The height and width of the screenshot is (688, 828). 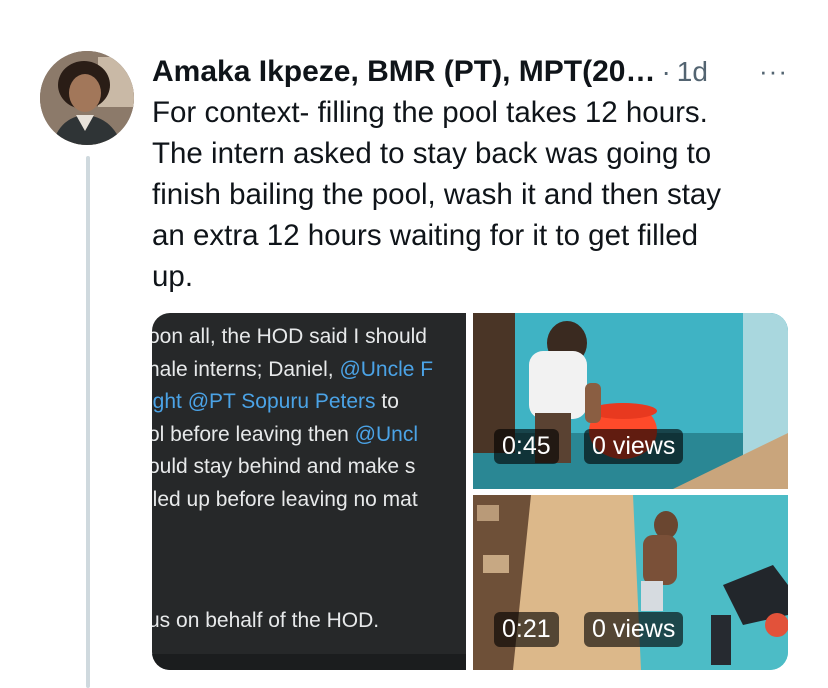 I want to click on video-duration: 0:45, so click(x=526, y=446).